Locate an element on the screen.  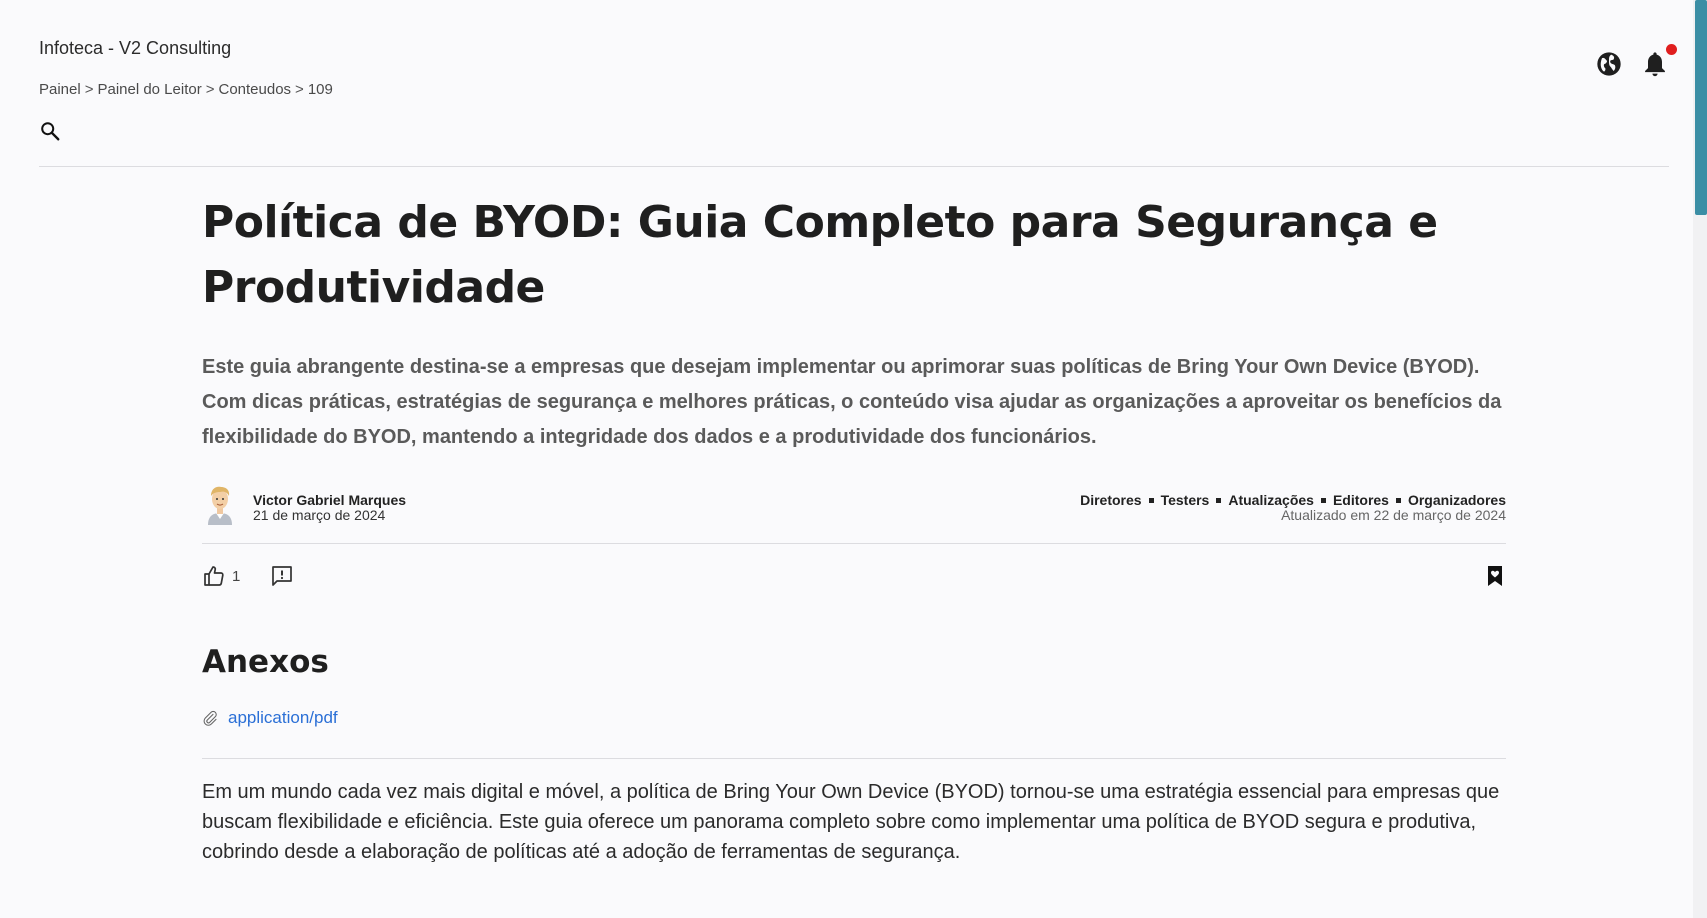
audience-tag: Testers is located at coordinates (1185, 500).